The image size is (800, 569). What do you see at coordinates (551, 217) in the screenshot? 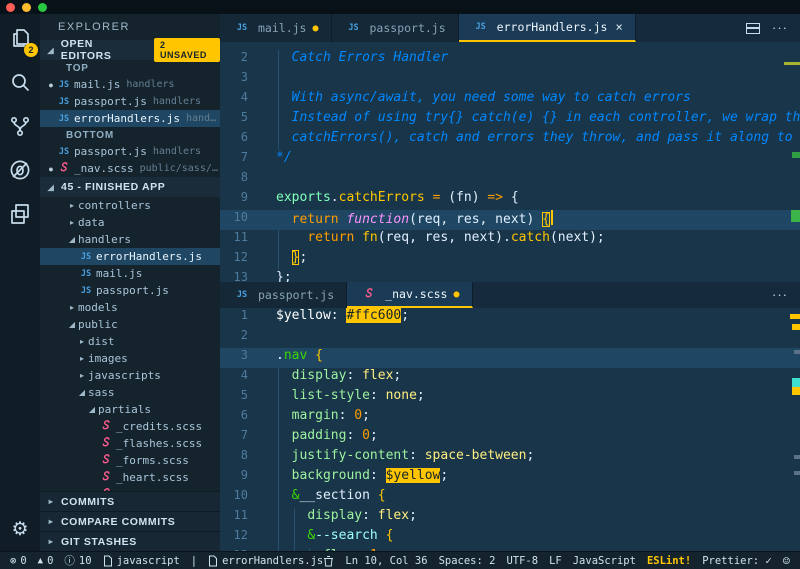
I see `text-cursor` at bounding box center [551, 217].